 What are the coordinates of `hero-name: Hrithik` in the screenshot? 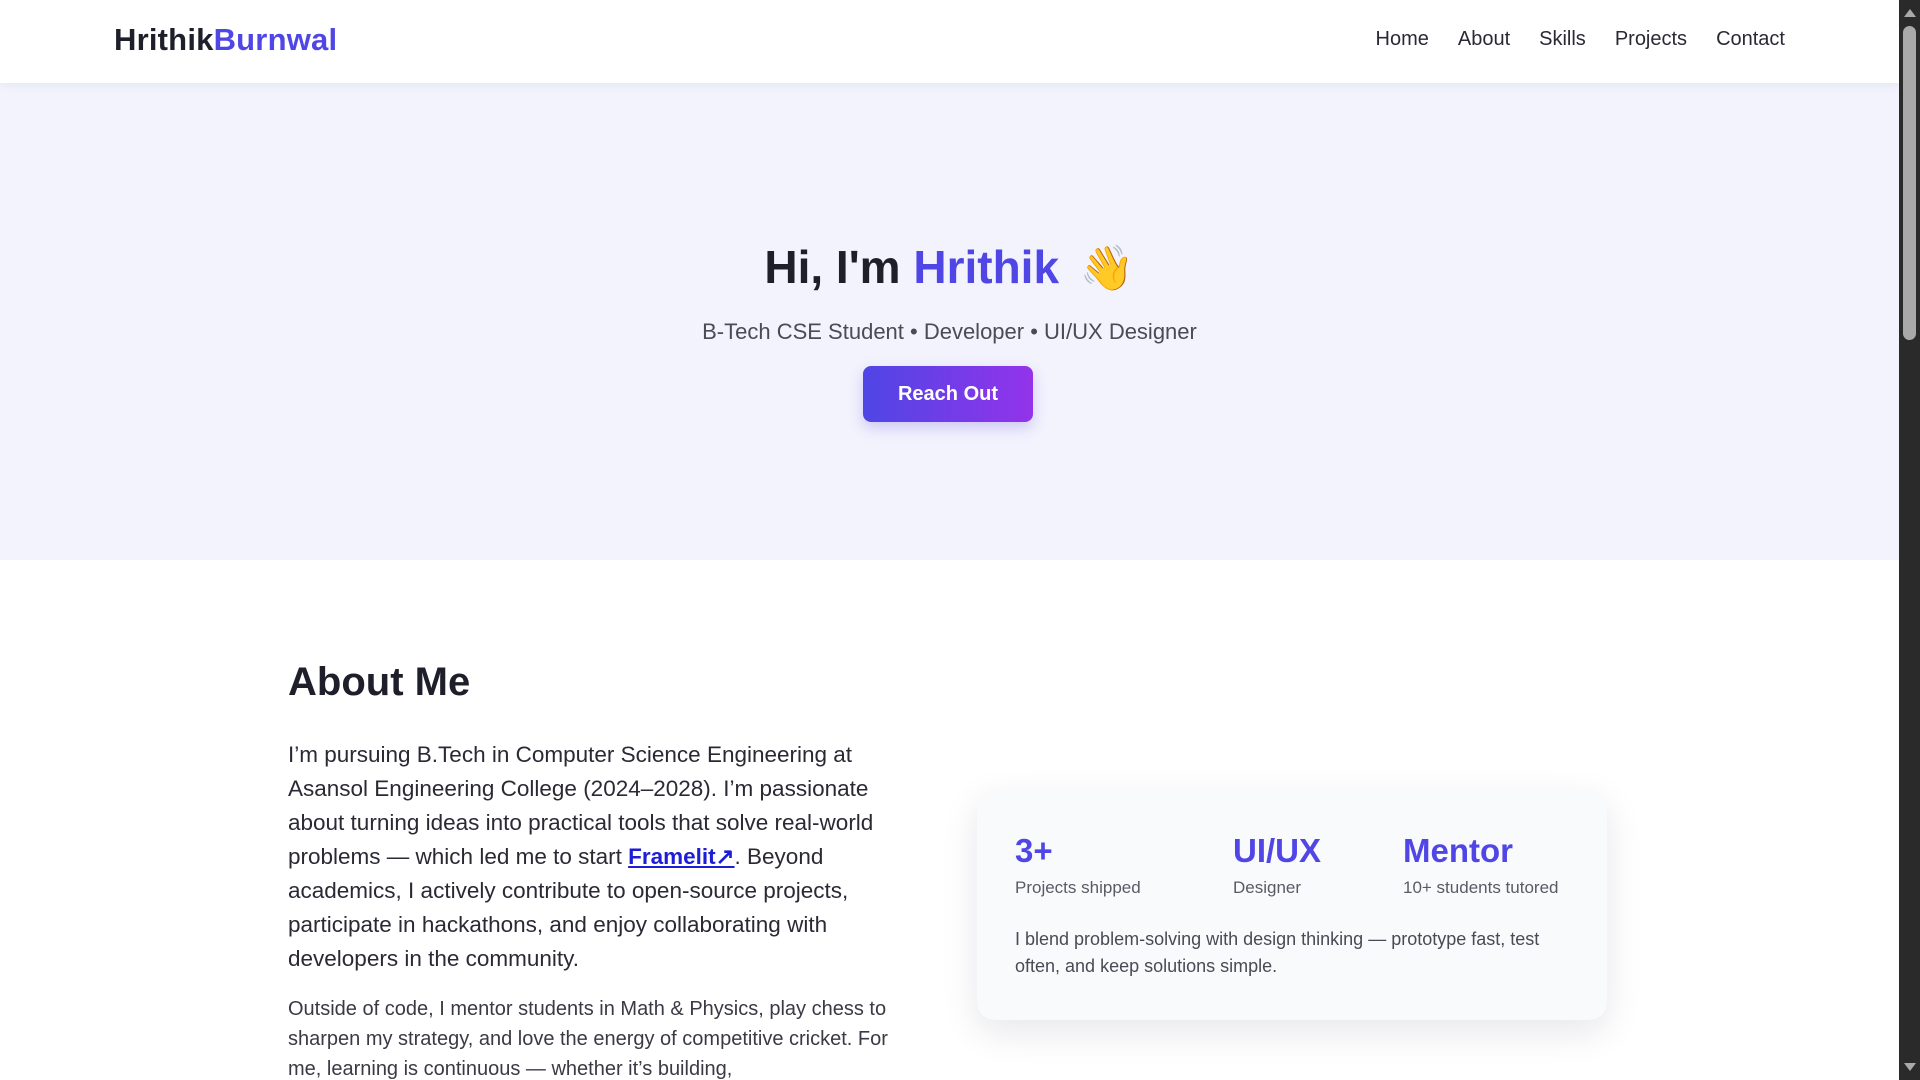 It's located at (986, 267).